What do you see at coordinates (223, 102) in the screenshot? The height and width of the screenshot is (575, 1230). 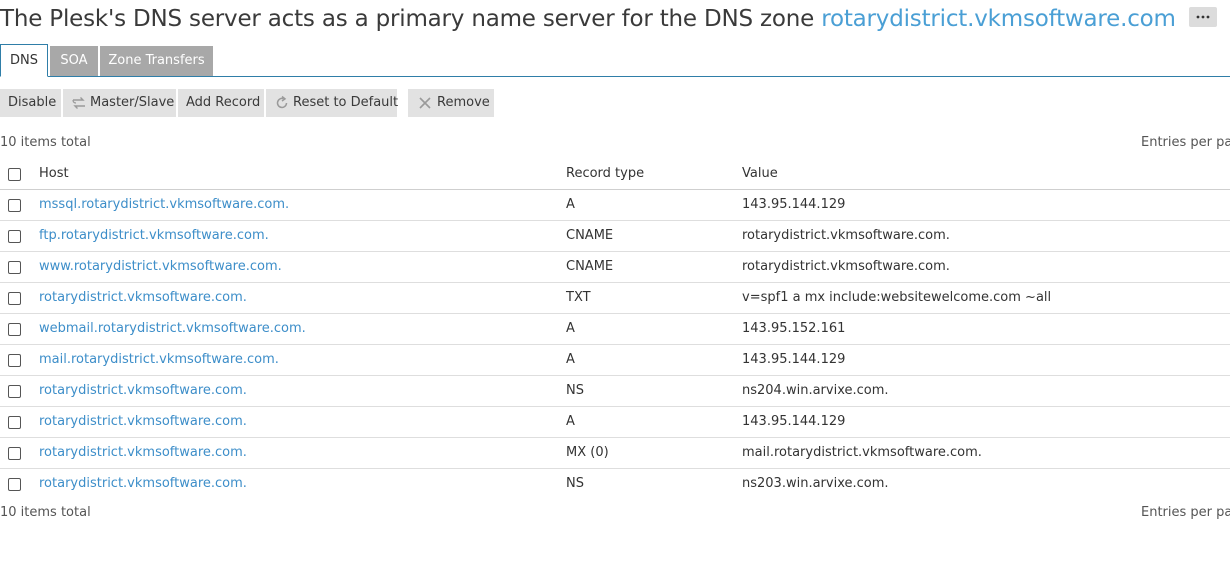 I see `add-record-button-label: Add Record` at bounding box center [223, 102].